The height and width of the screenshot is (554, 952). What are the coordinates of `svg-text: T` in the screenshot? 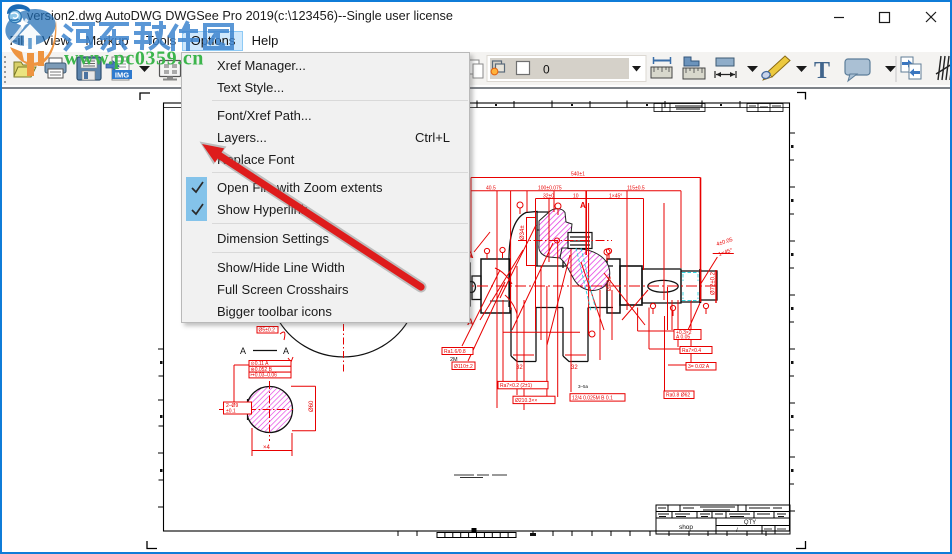 It's located at (822, 71).